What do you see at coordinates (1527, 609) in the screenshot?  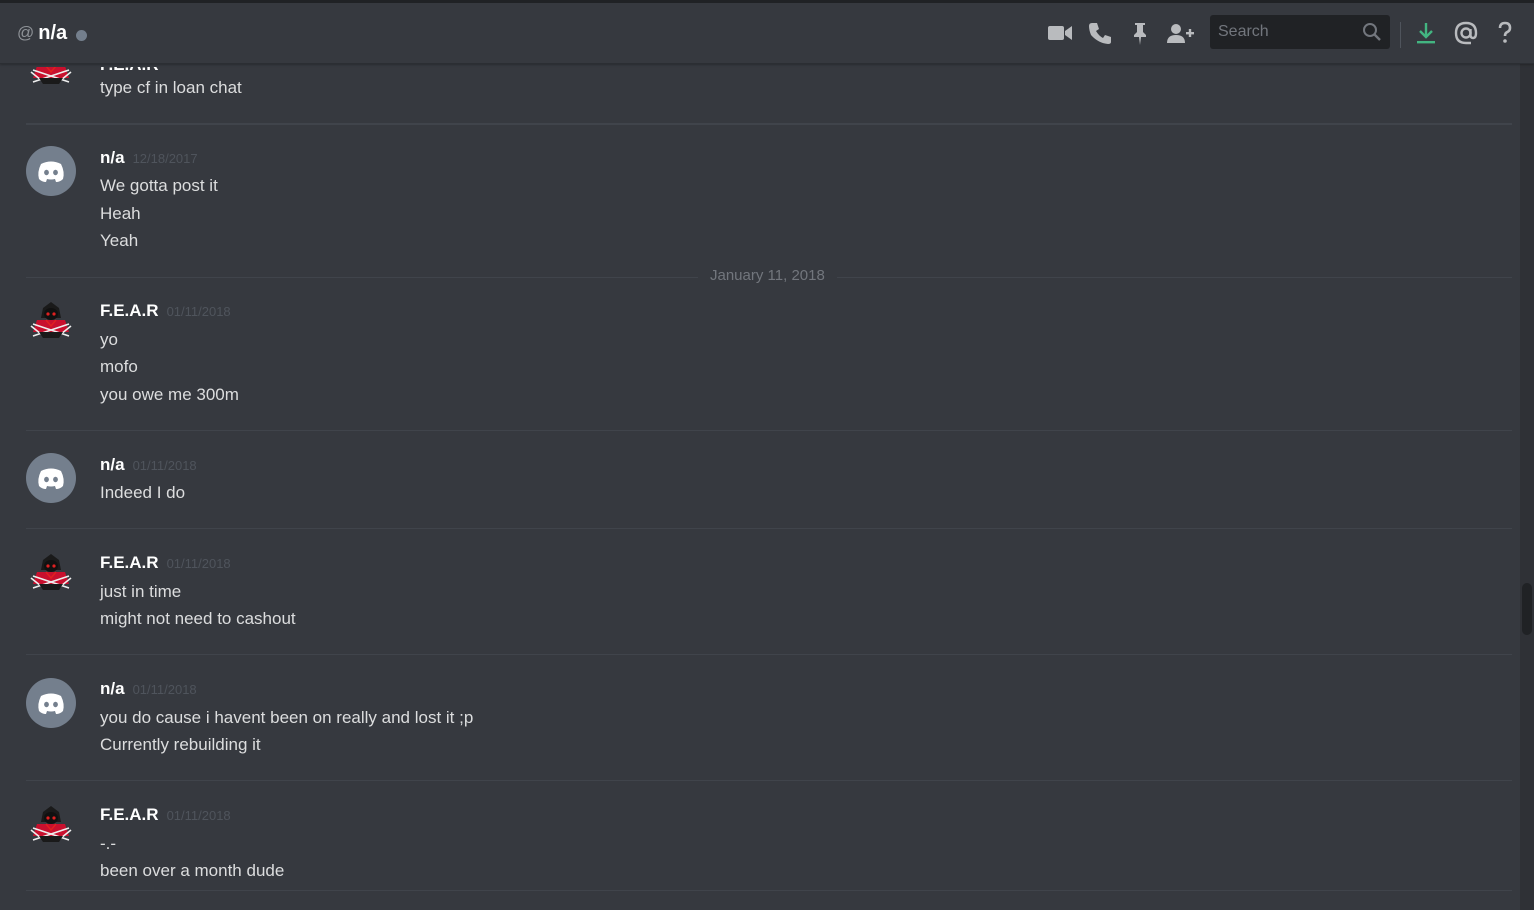 I see `scrollbar-thumb` at bounding box center [1527, 609].